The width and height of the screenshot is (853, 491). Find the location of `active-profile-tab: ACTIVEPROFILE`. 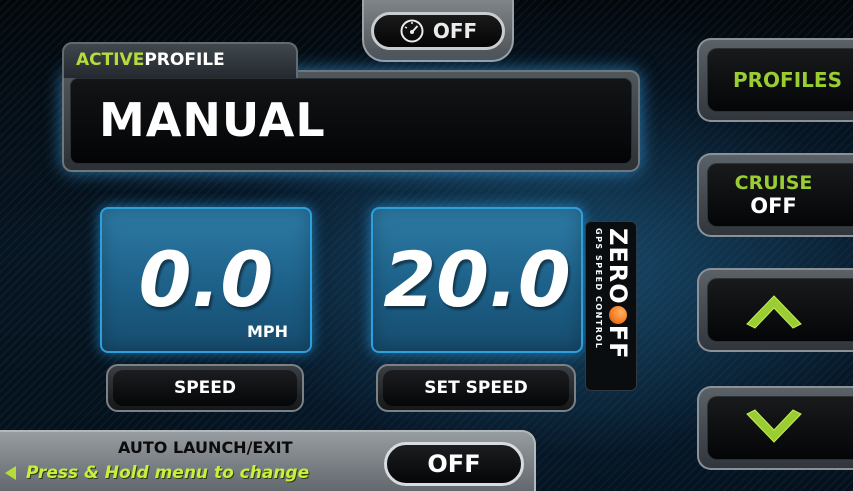

active-profile-tab: ACTIVEPROFILE is located at coordinates (180, 60).